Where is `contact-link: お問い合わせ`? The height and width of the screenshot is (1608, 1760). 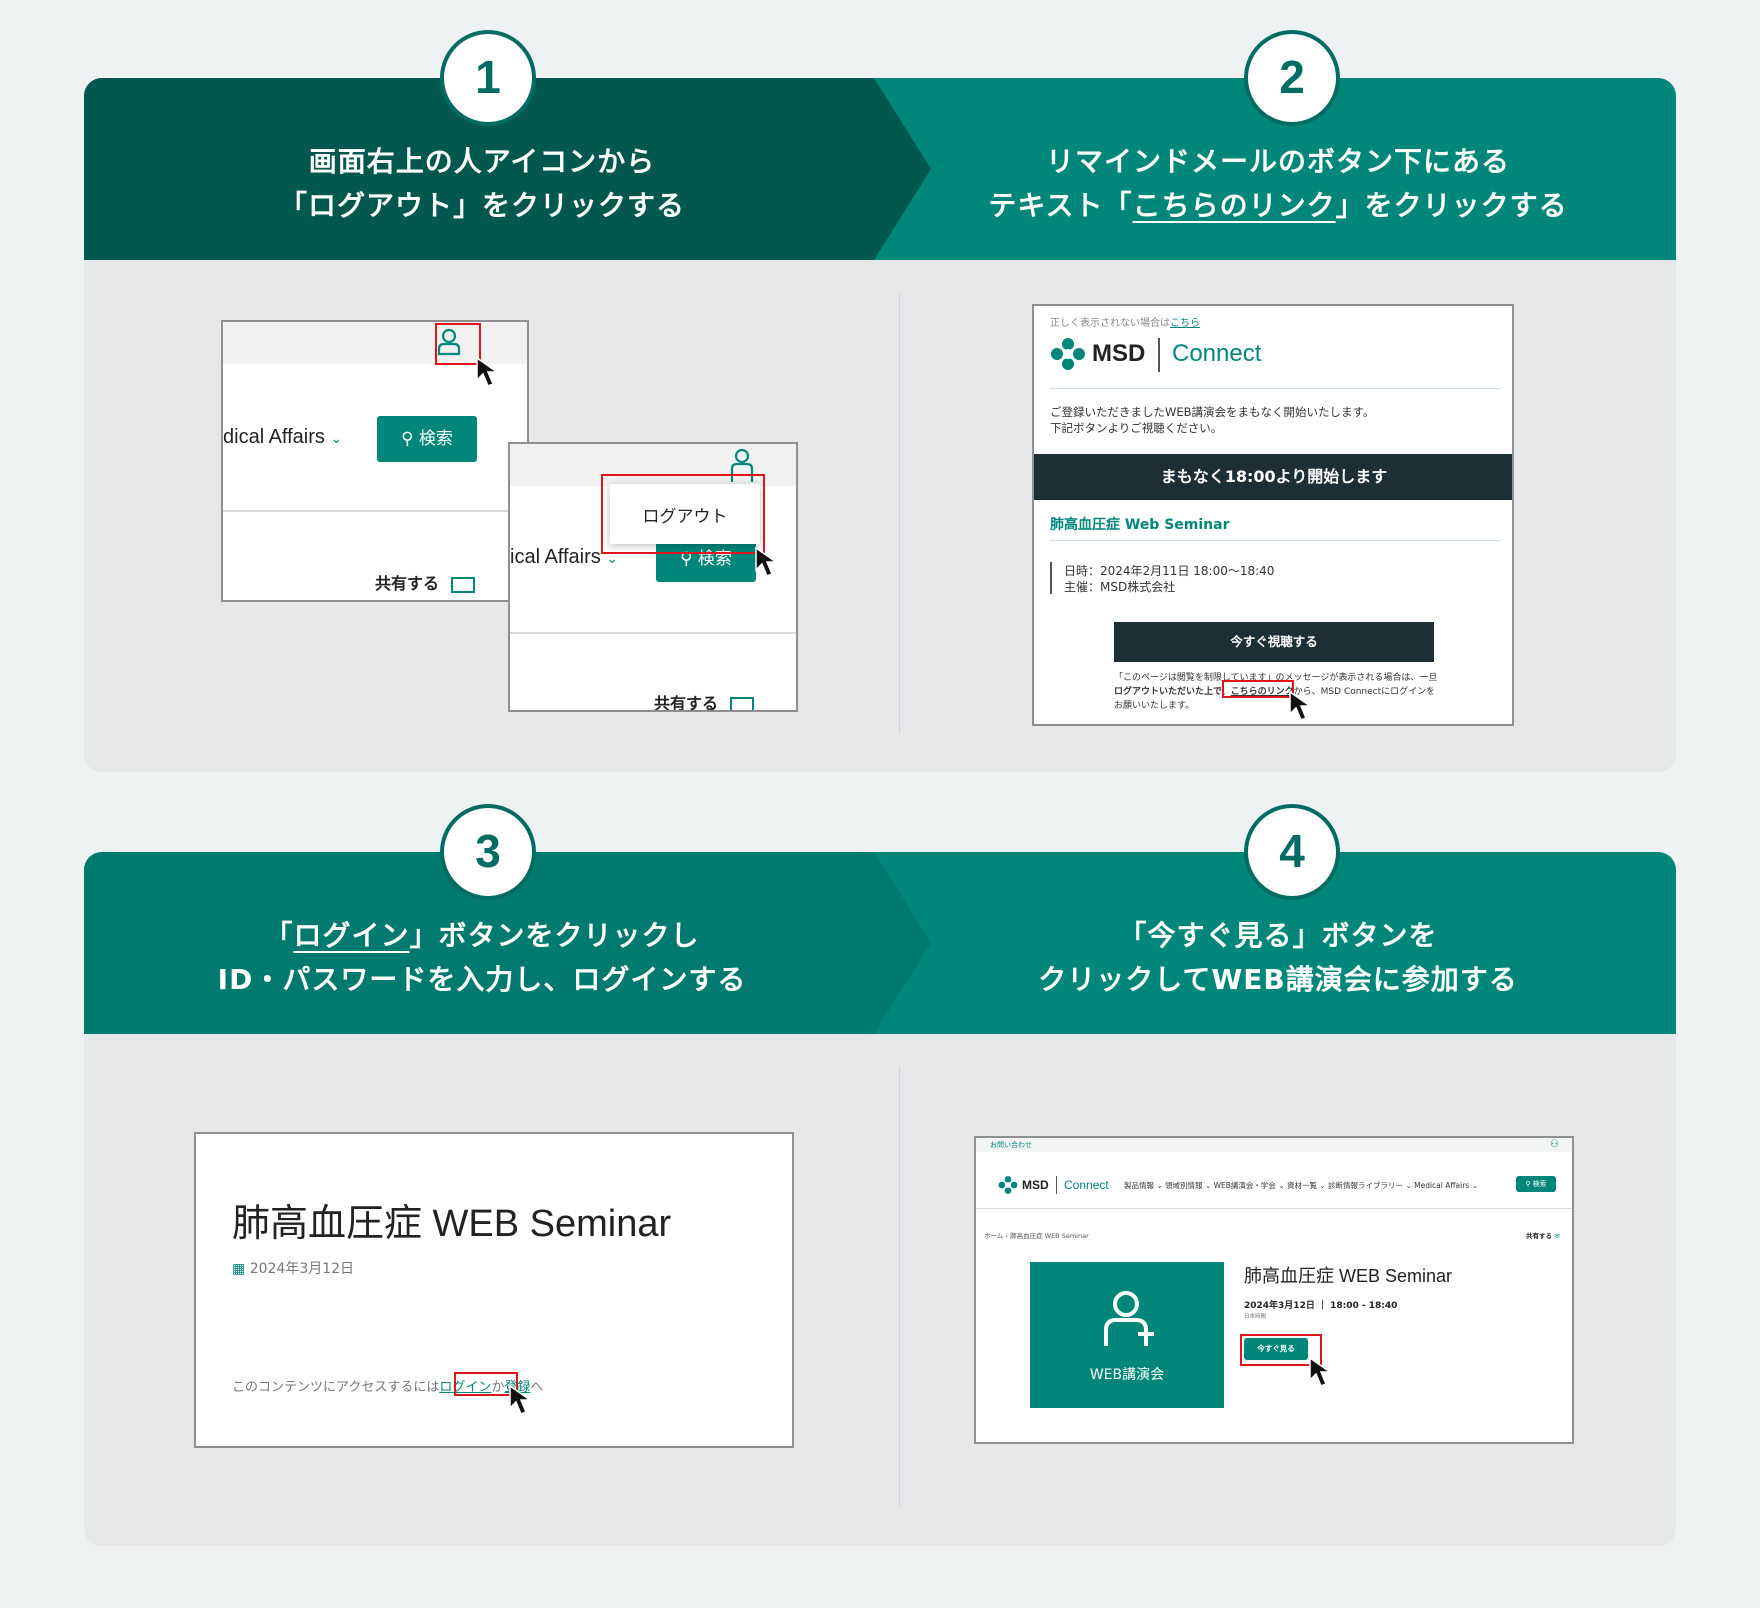
contact-link: お問い合わせ is located at coordinates (1011, 1145).